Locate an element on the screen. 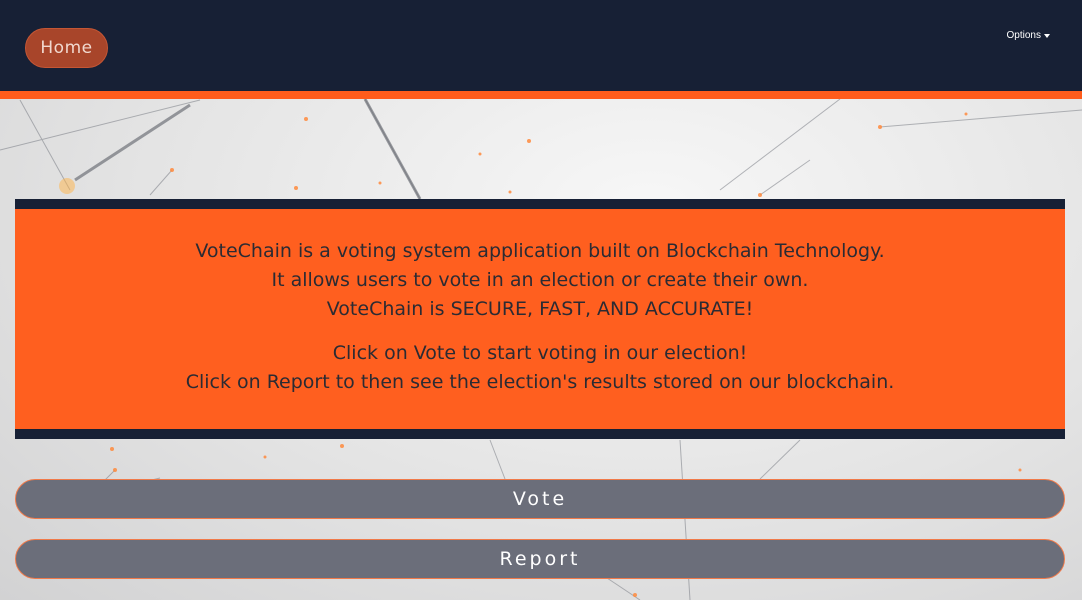  options-label: Options is located at coordinates (1023, 35).